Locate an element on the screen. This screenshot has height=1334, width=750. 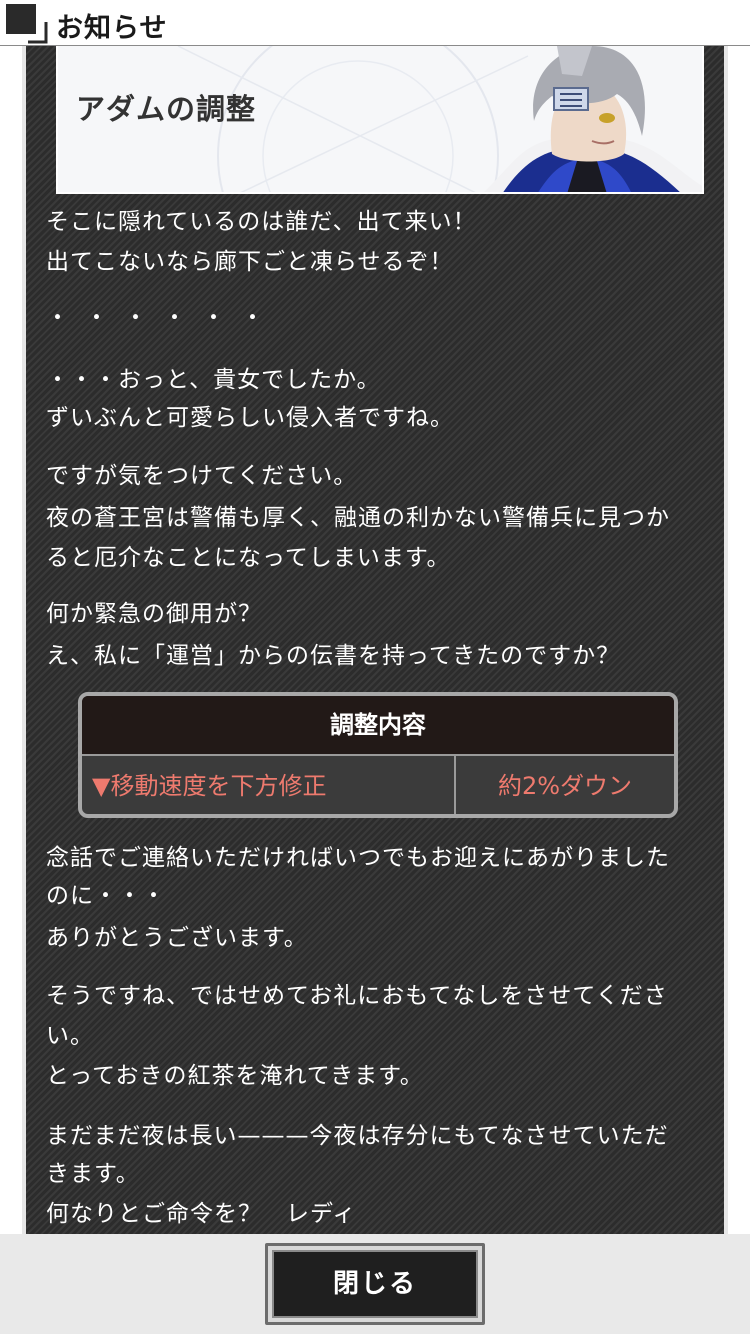
adjustment-item: ▼移動速度を下方修正 is located at coordinates (269, 785).